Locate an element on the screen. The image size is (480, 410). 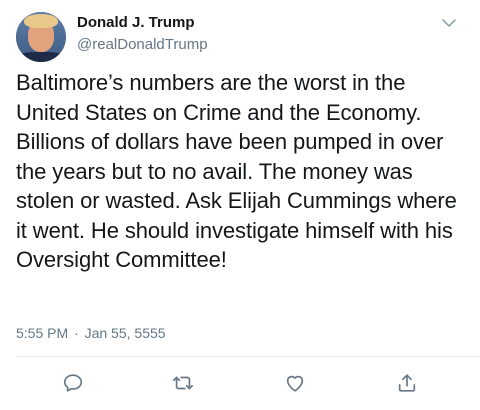
share-icon is located at coordinates (407, 383).